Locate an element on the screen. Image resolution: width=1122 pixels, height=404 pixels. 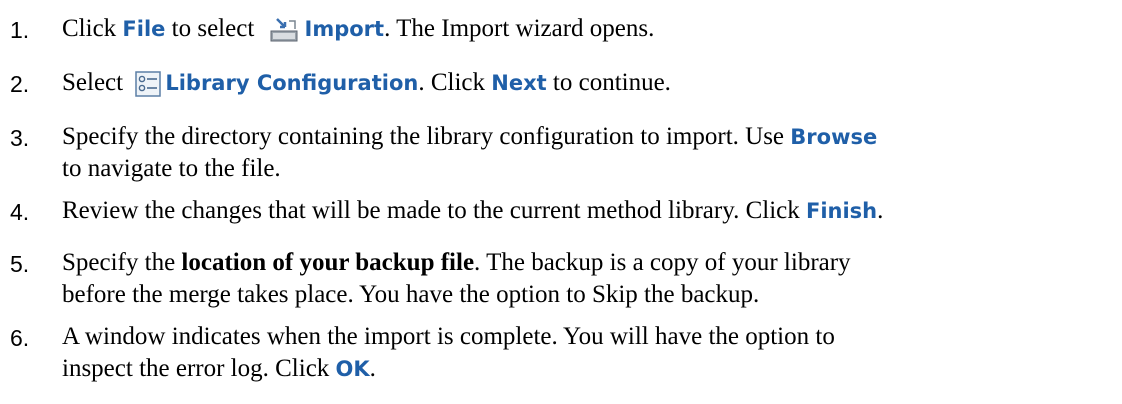
text: to continue. is located at coordinates (608, 82).